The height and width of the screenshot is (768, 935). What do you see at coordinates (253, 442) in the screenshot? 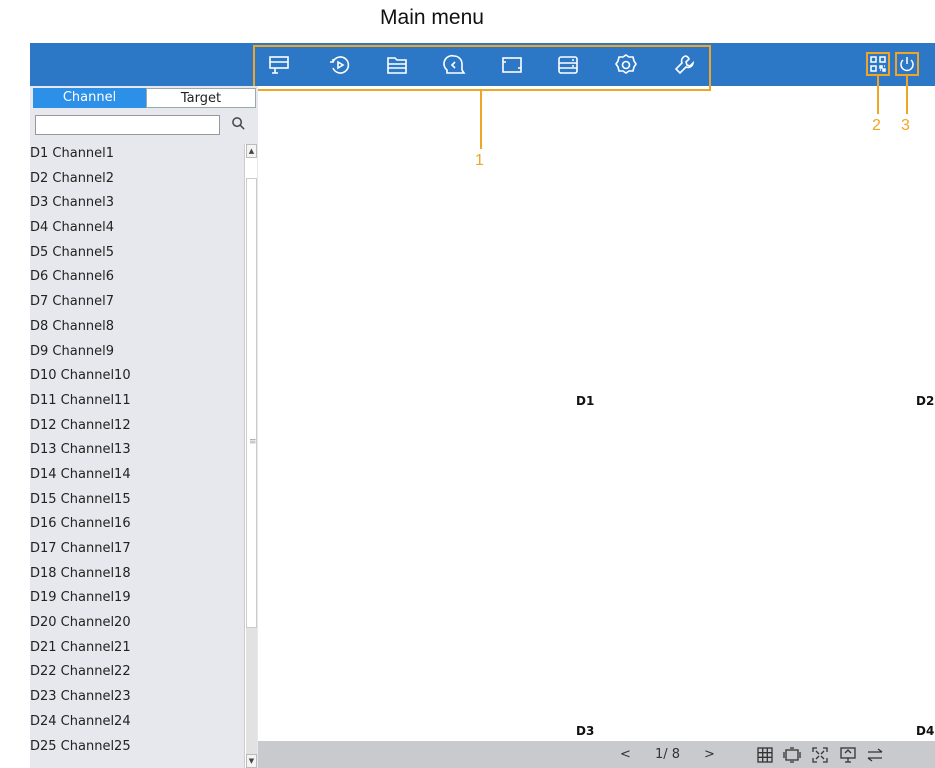
I see `grip-icon: ≡` at bounding box center [253, 442].